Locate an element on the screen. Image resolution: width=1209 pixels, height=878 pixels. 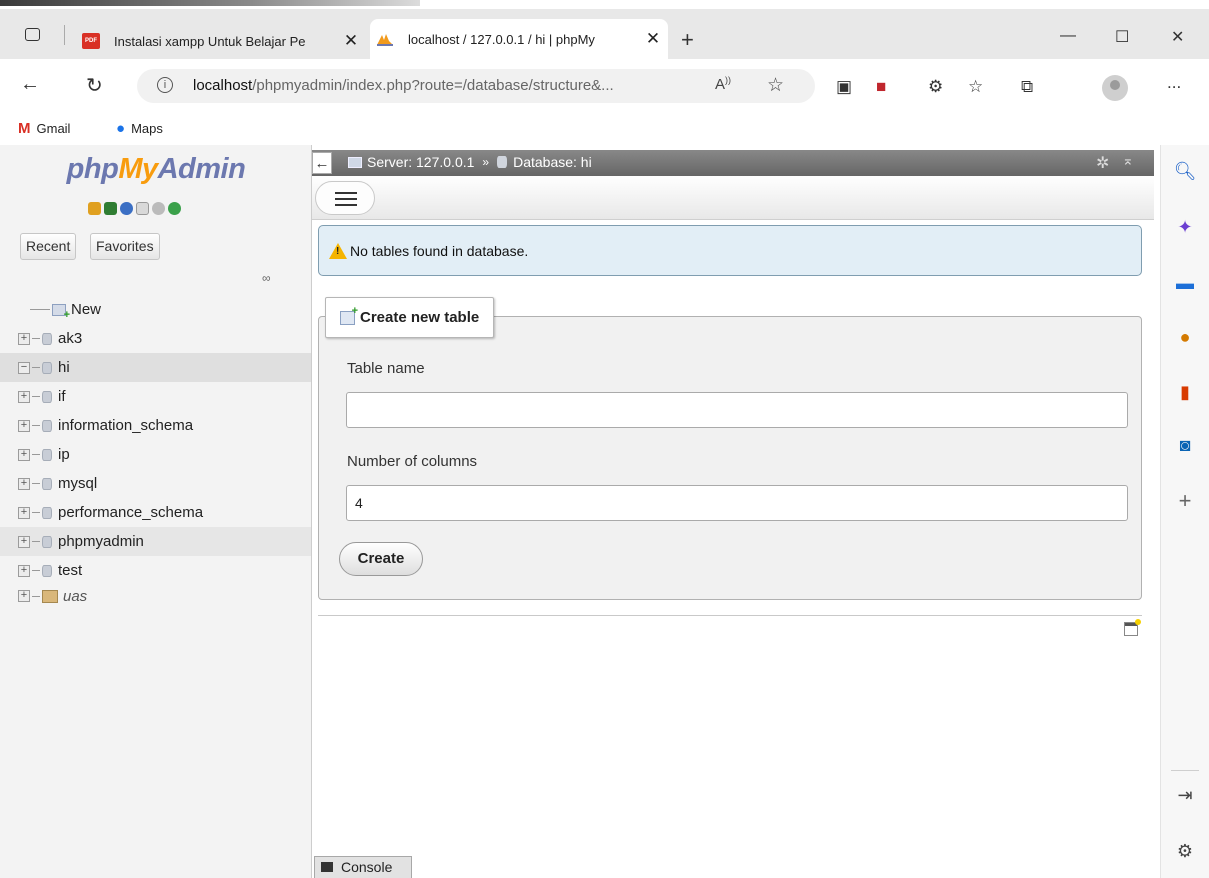
phpmyadmin-logo: phpMyAdmin is located at coordinates (156, 169).